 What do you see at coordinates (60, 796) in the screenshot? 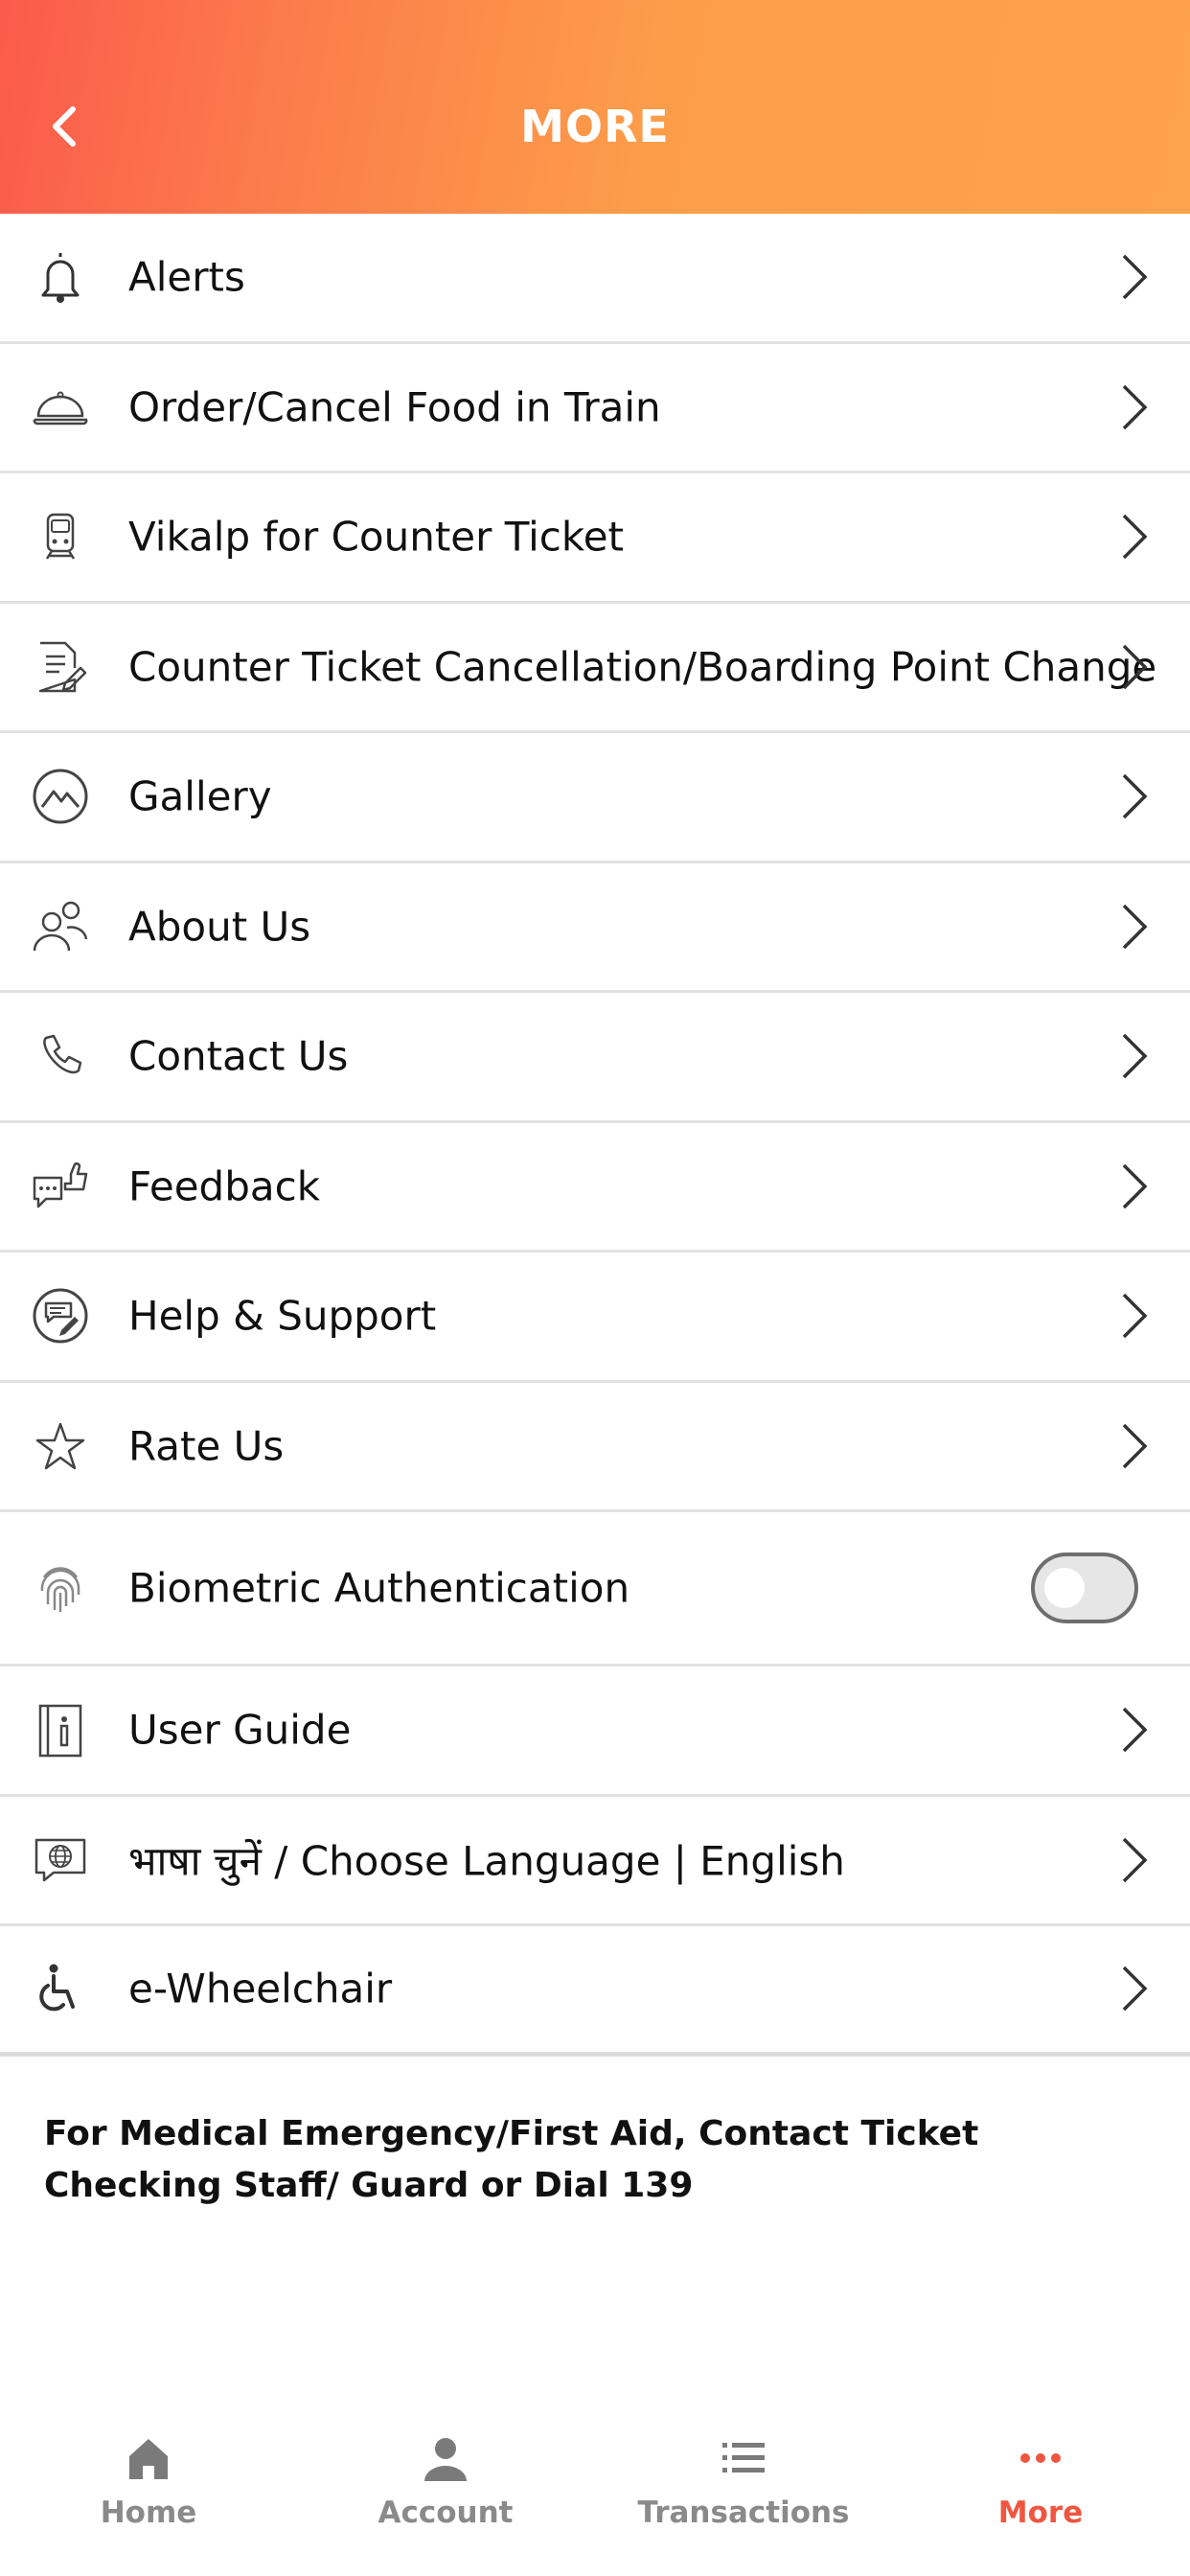
I see `mountain-photo-icon` at bounding box center [60, 796].